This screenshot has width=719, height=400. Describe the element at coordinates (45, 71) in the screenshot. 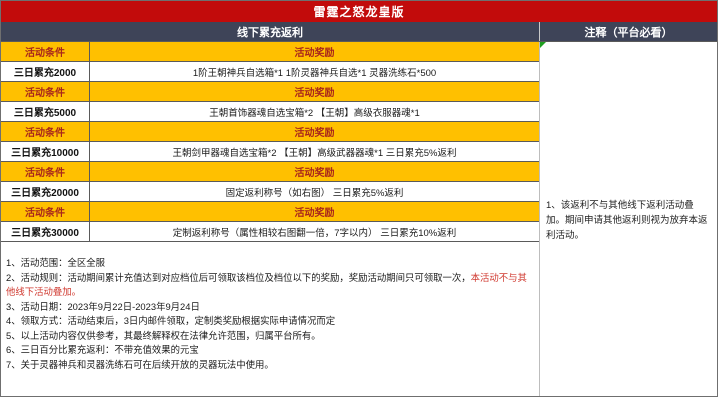

I see `tier-0-condition: 三日累充2000` at that location.